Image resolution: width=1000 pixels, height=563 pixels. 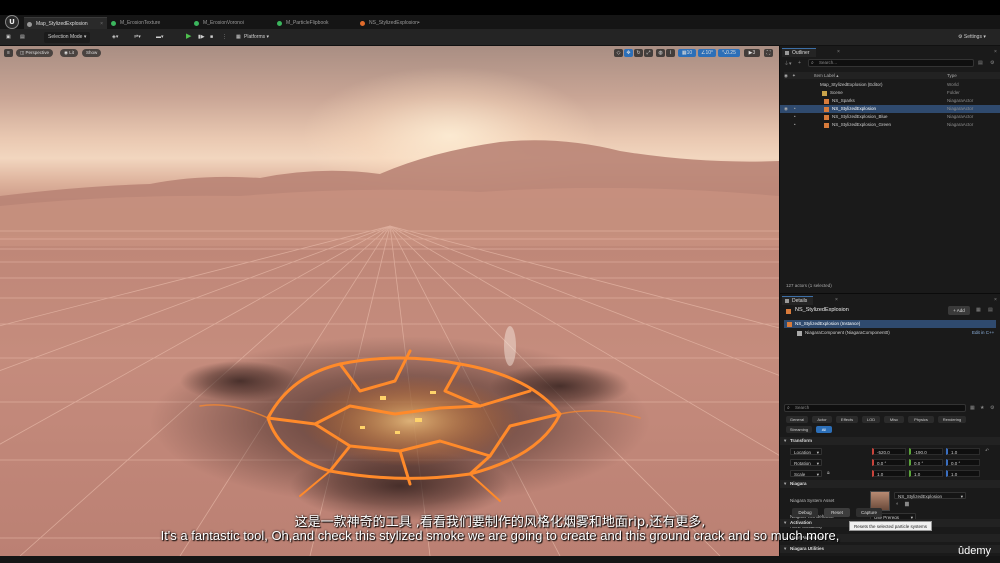 What do you see at coordinates (959, 310) in the screenshot?
I see `add-component-button: + Add` at bounding box center [959, 310].